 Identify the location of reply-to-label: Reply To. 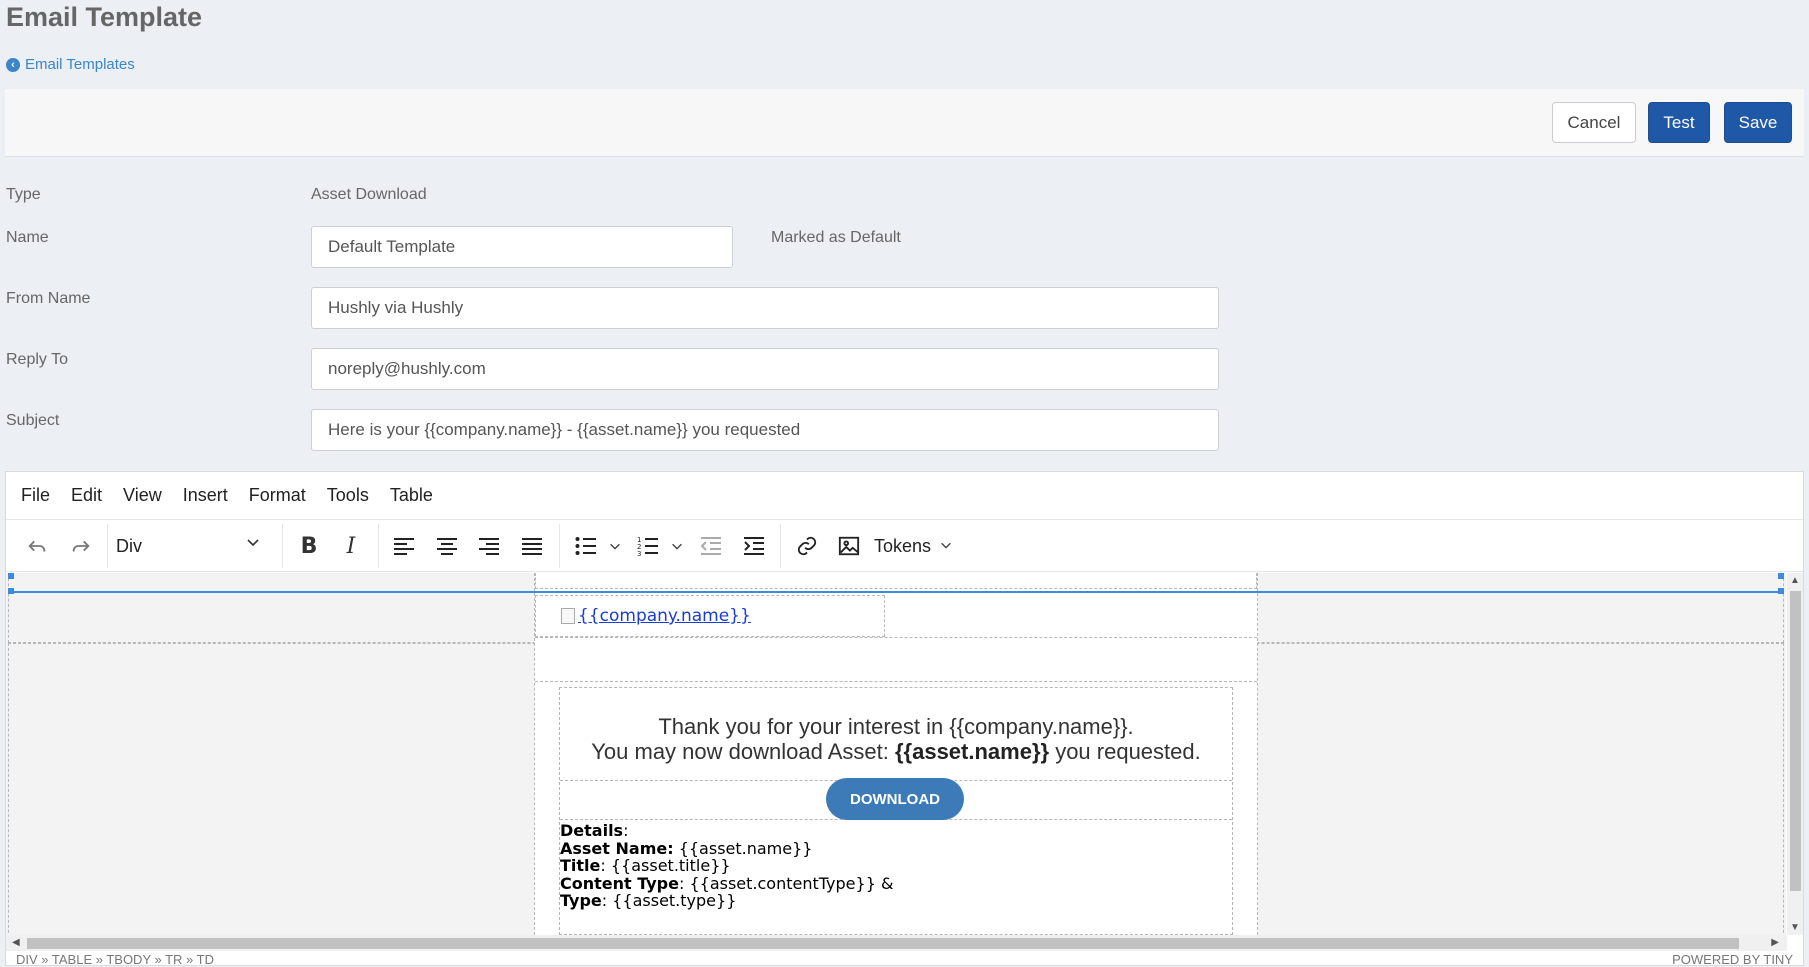
(37, 359).